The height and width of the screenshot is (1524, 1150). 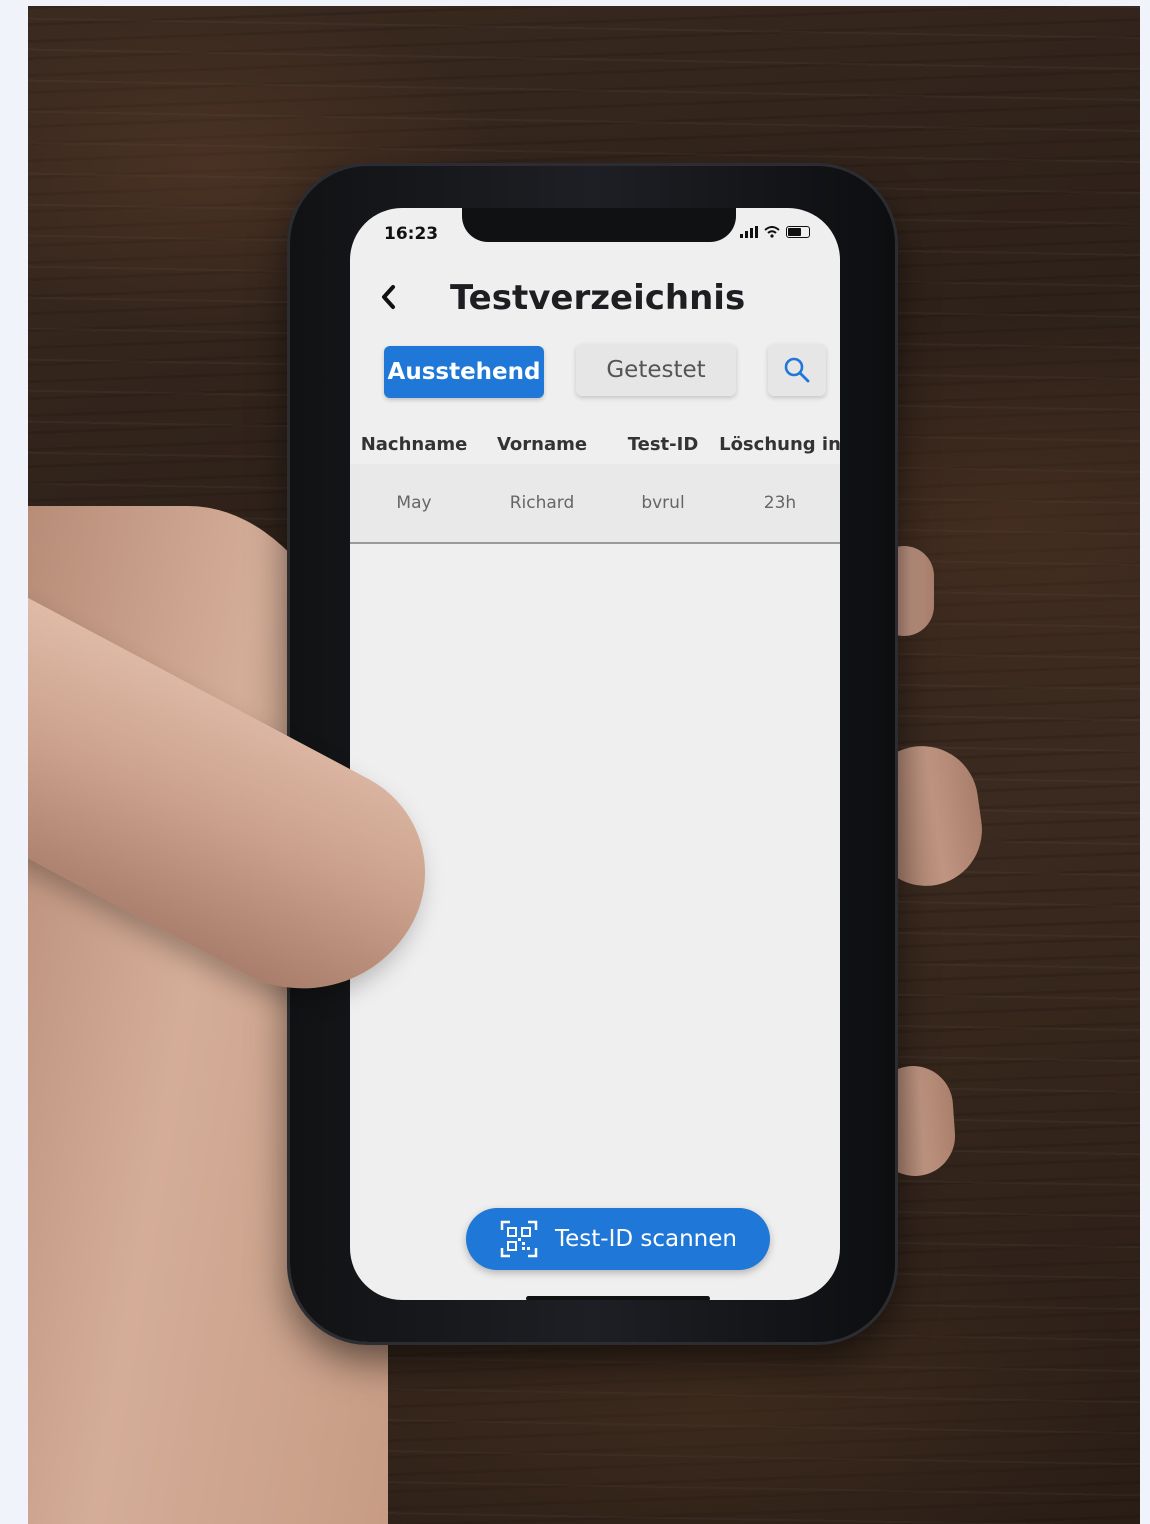 What do you see at coordinates (656, 370) in the screenshot?
I see `tab-getestet: Getestet` at bounding box center [656, 370].